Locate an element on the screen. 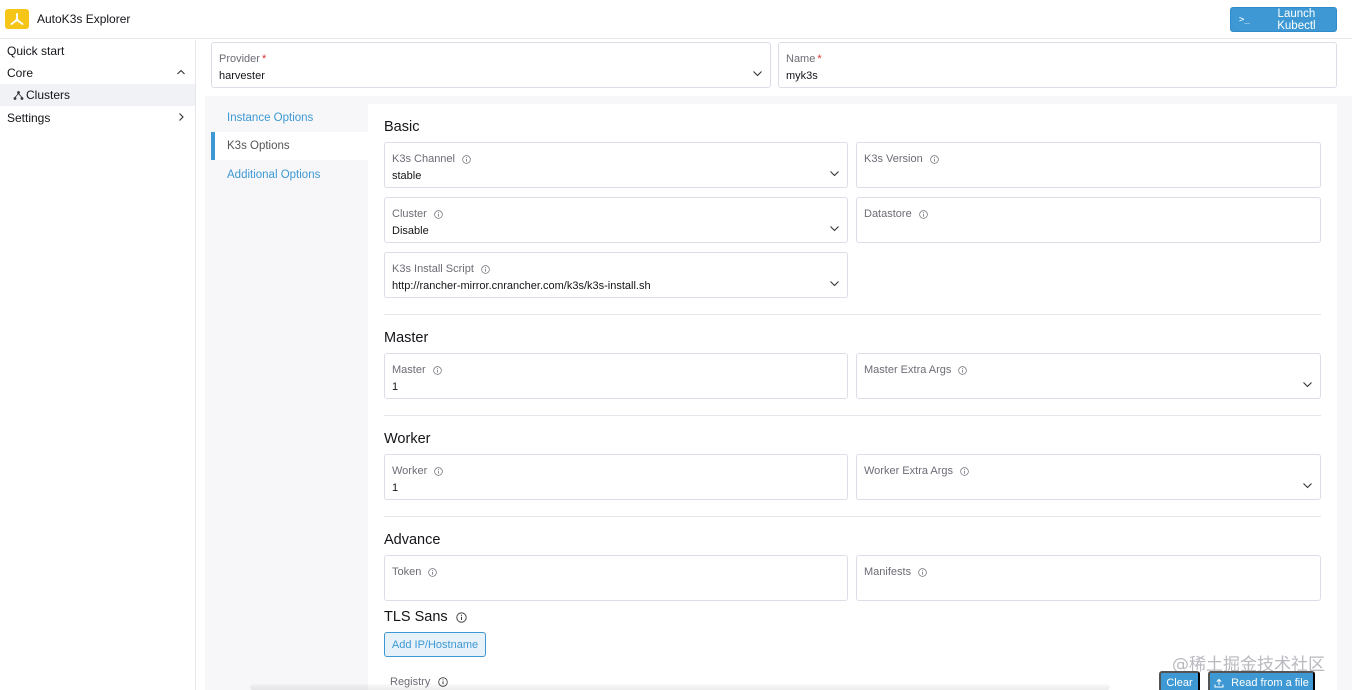 The width and height of the screenshot is (1352, 690). upload-icon is located at coordinates (1219, 683).